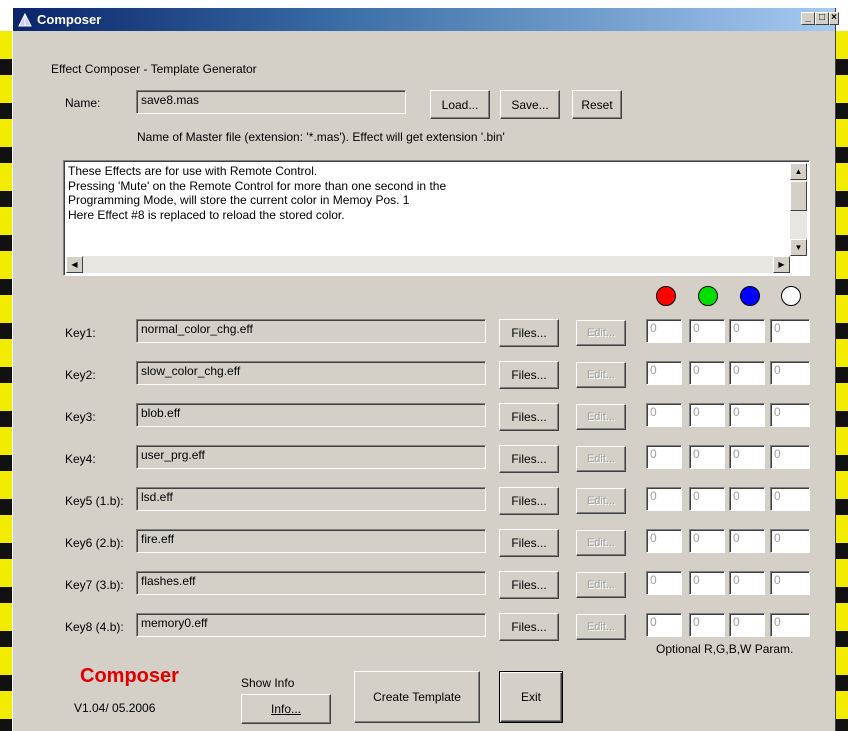  I want to click on horizontal-scrollbar: ◀ ▶, so click(428, 264).